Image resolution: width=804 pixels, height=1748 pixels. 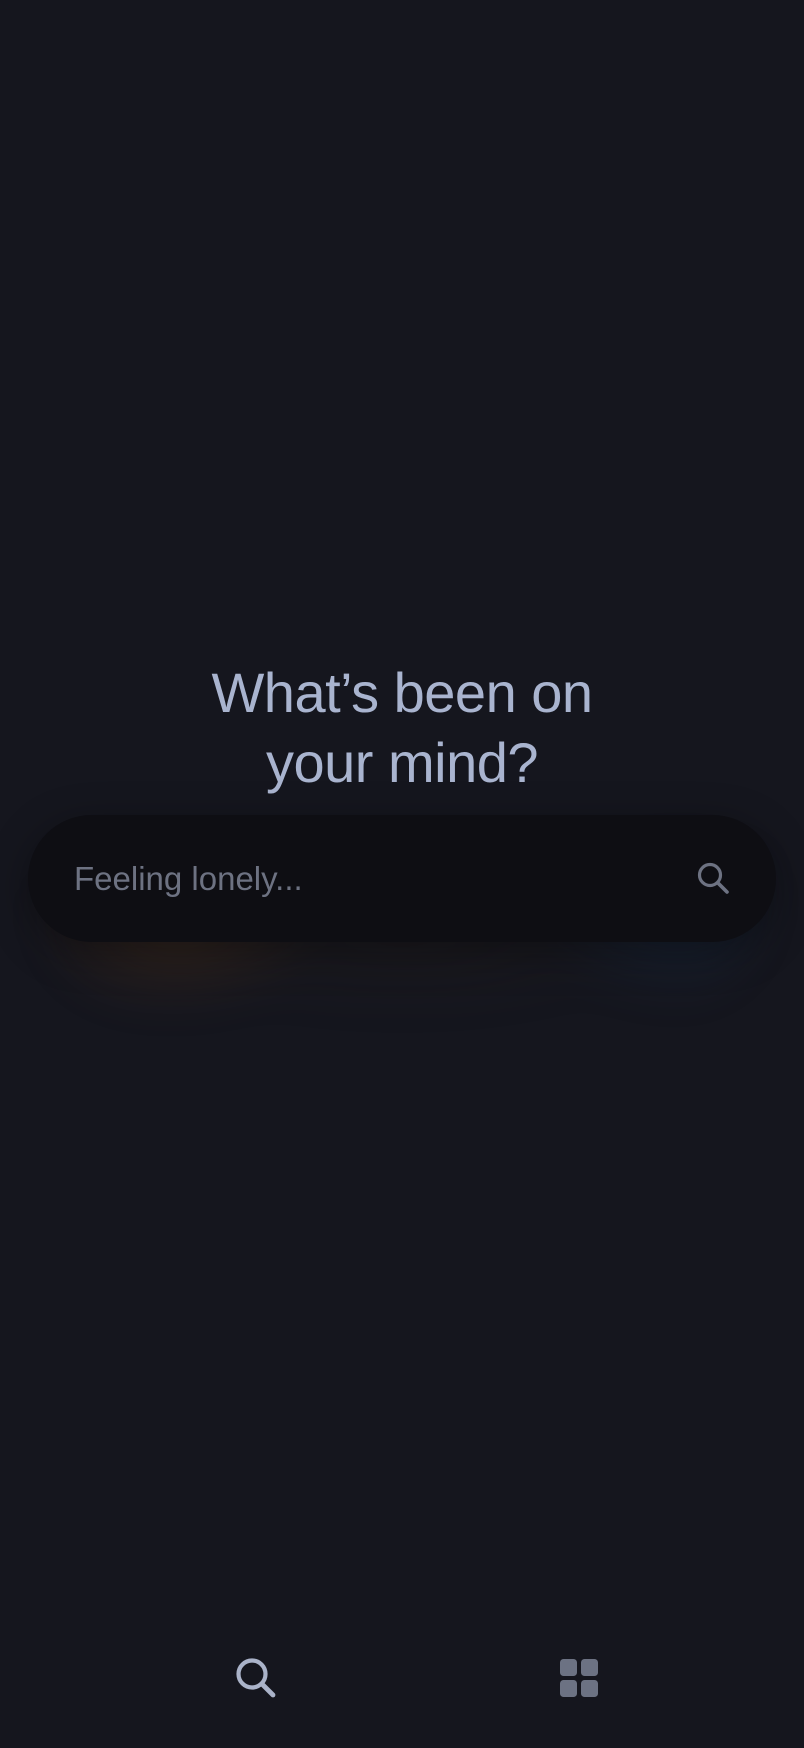 I want to click on nav-search-tab, so click(x=256, y=1678).